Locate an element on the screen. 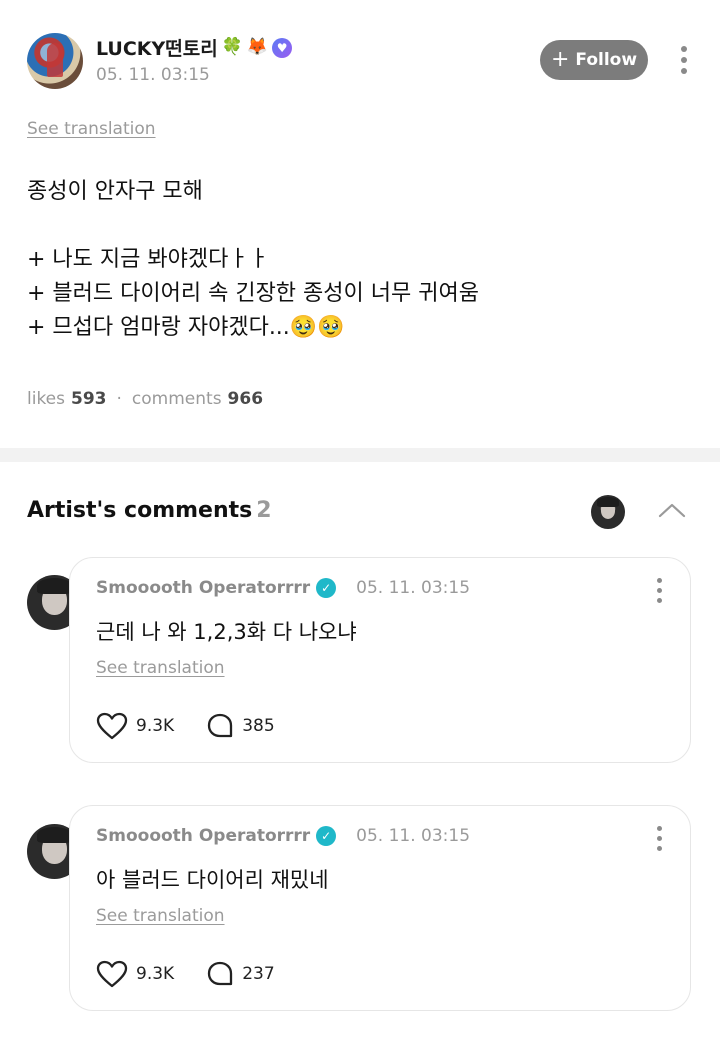  post-stats: likes 593 · comments 966 is located at coordinates (145, 399).